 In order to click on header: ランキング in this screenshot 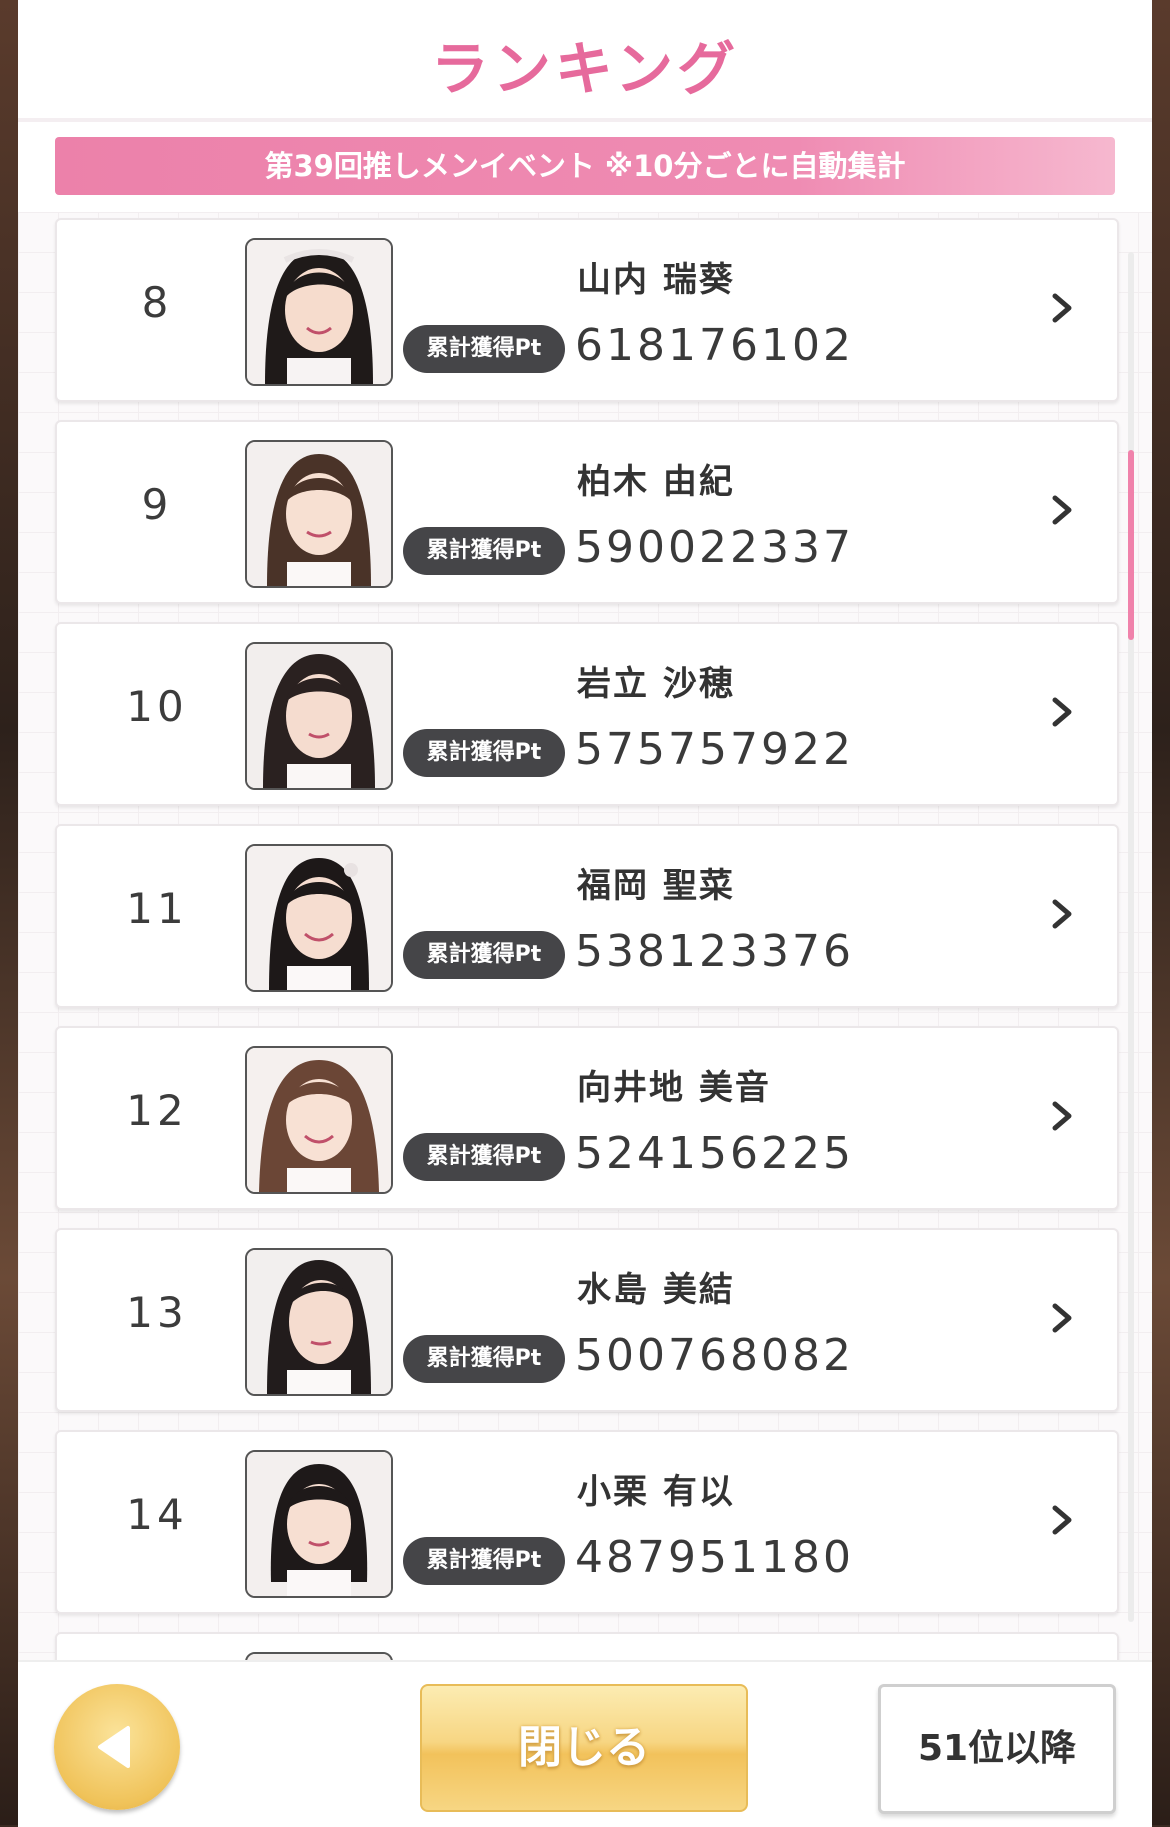, I will do `click(585, 61)`.